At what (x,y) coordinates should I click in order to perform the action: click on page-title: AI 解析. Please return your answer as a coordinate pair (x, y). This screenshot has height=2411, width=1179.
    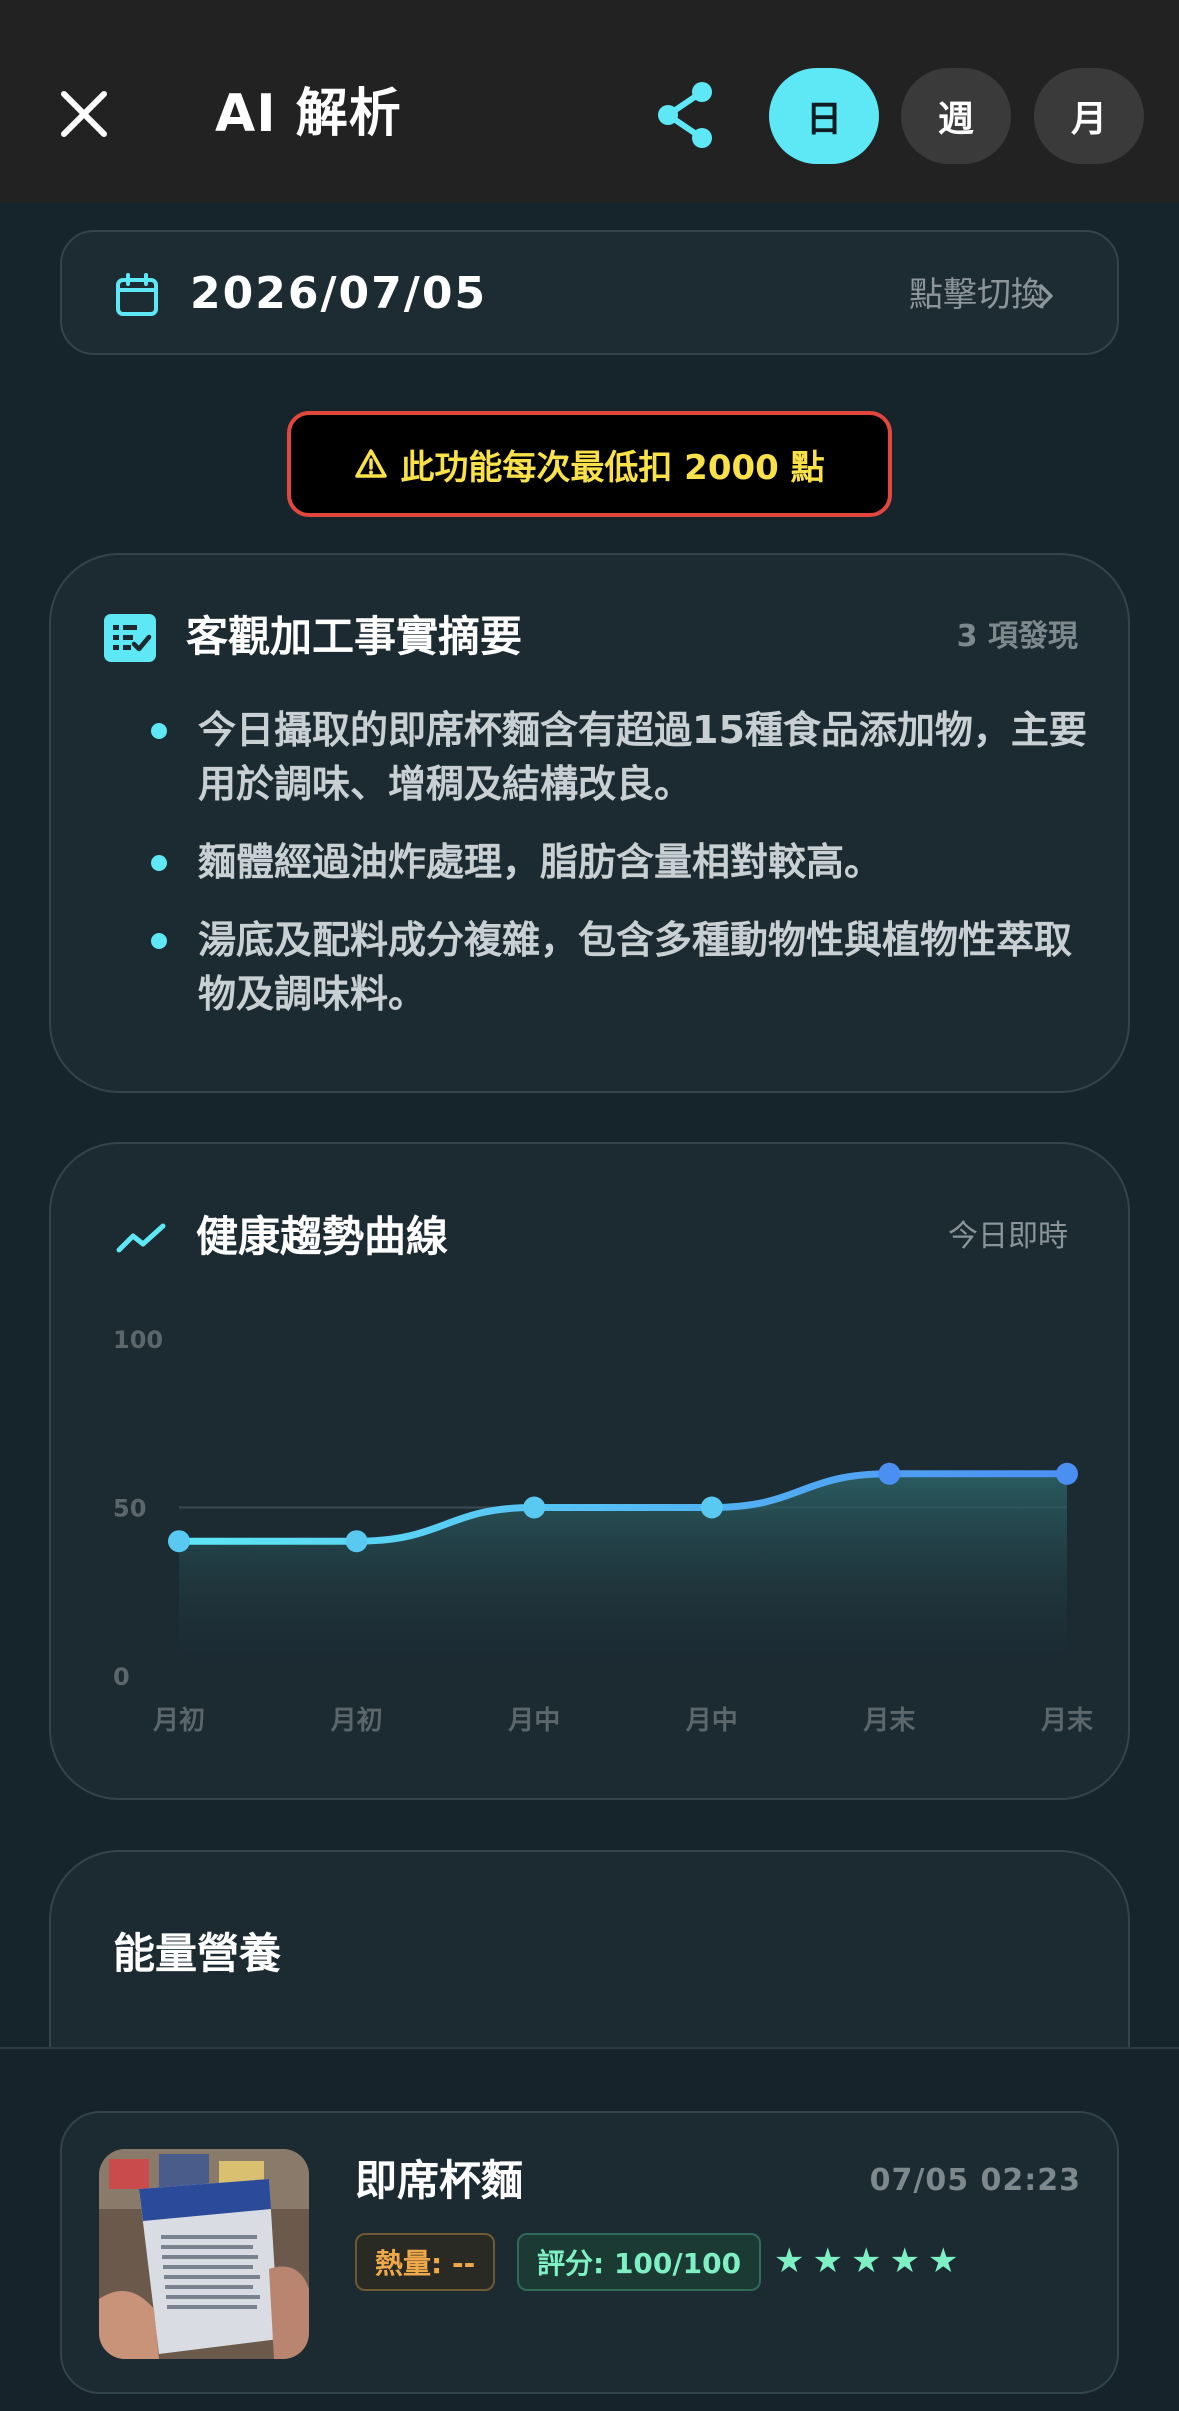
    Looking at the image, I should click on (308, 114).